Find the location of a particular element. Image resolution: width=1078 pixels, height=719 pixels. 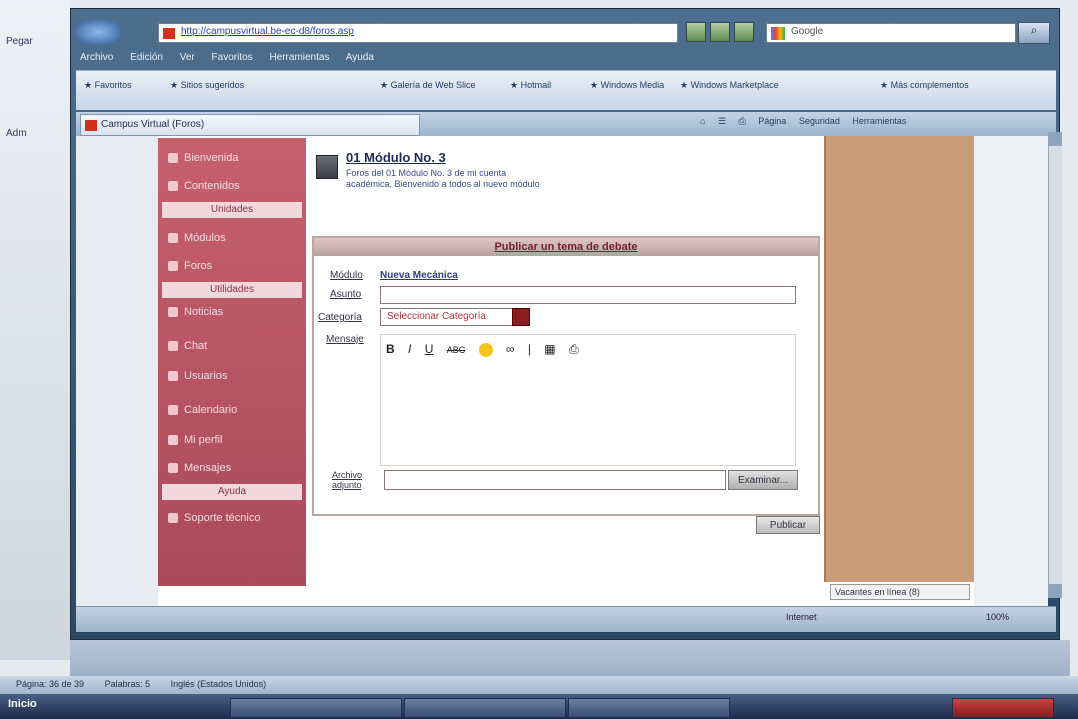

vertical-scrollbar is located at coordinates (1055, 365).